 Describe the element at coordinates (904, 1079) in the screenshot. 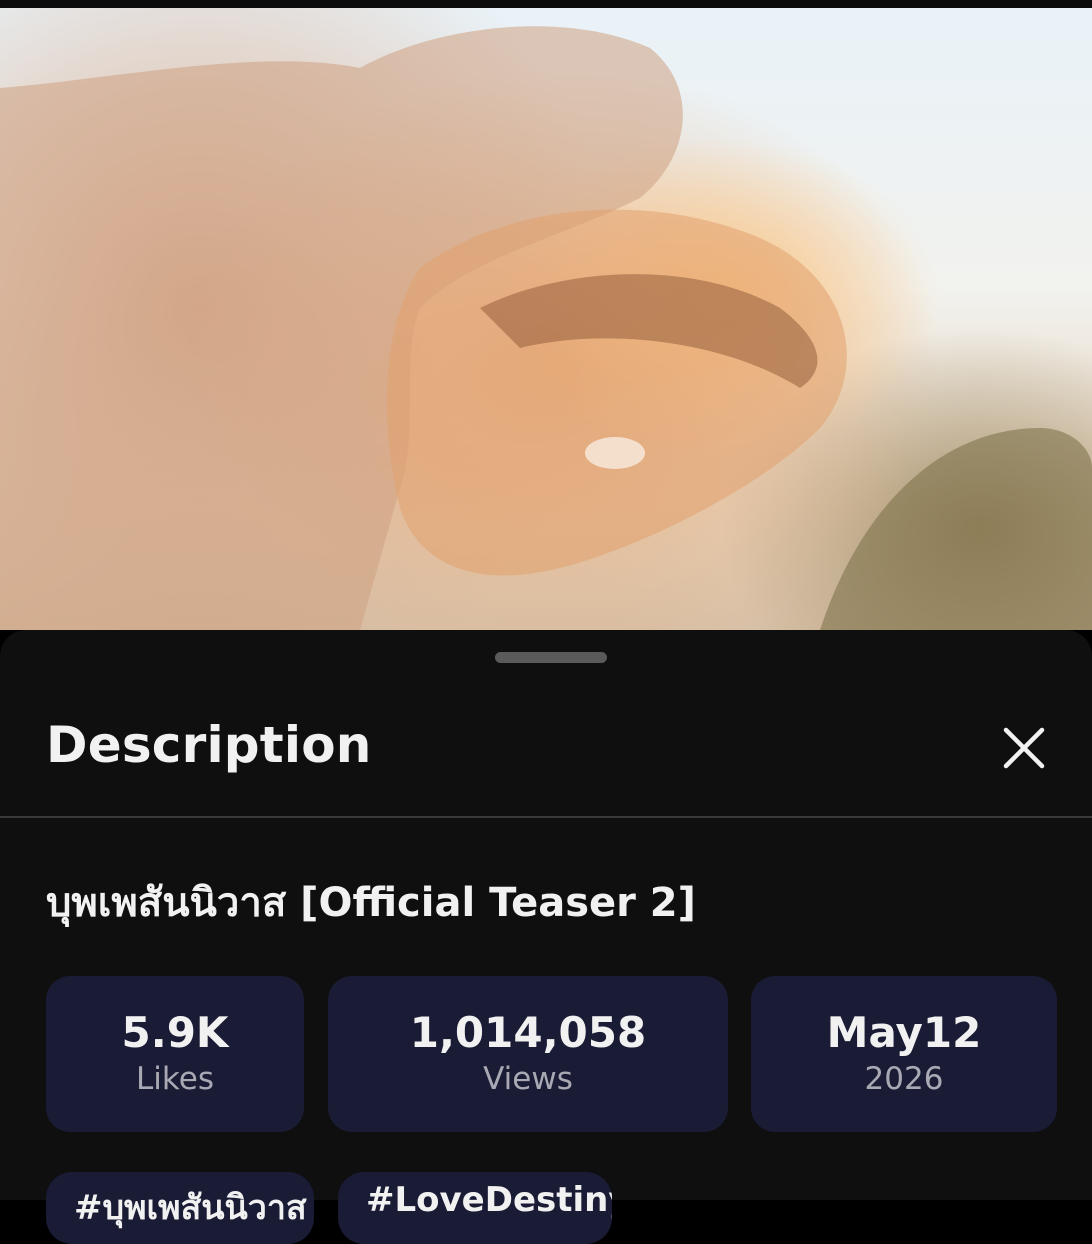

I see `publish-year: 2026` at that location.